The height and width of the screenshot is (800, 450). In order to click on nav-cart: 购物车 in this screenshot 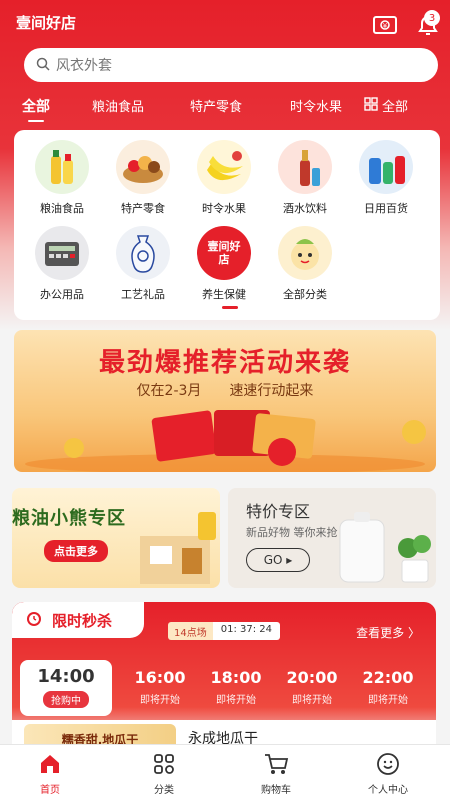, I will do `click(276, 773)`.